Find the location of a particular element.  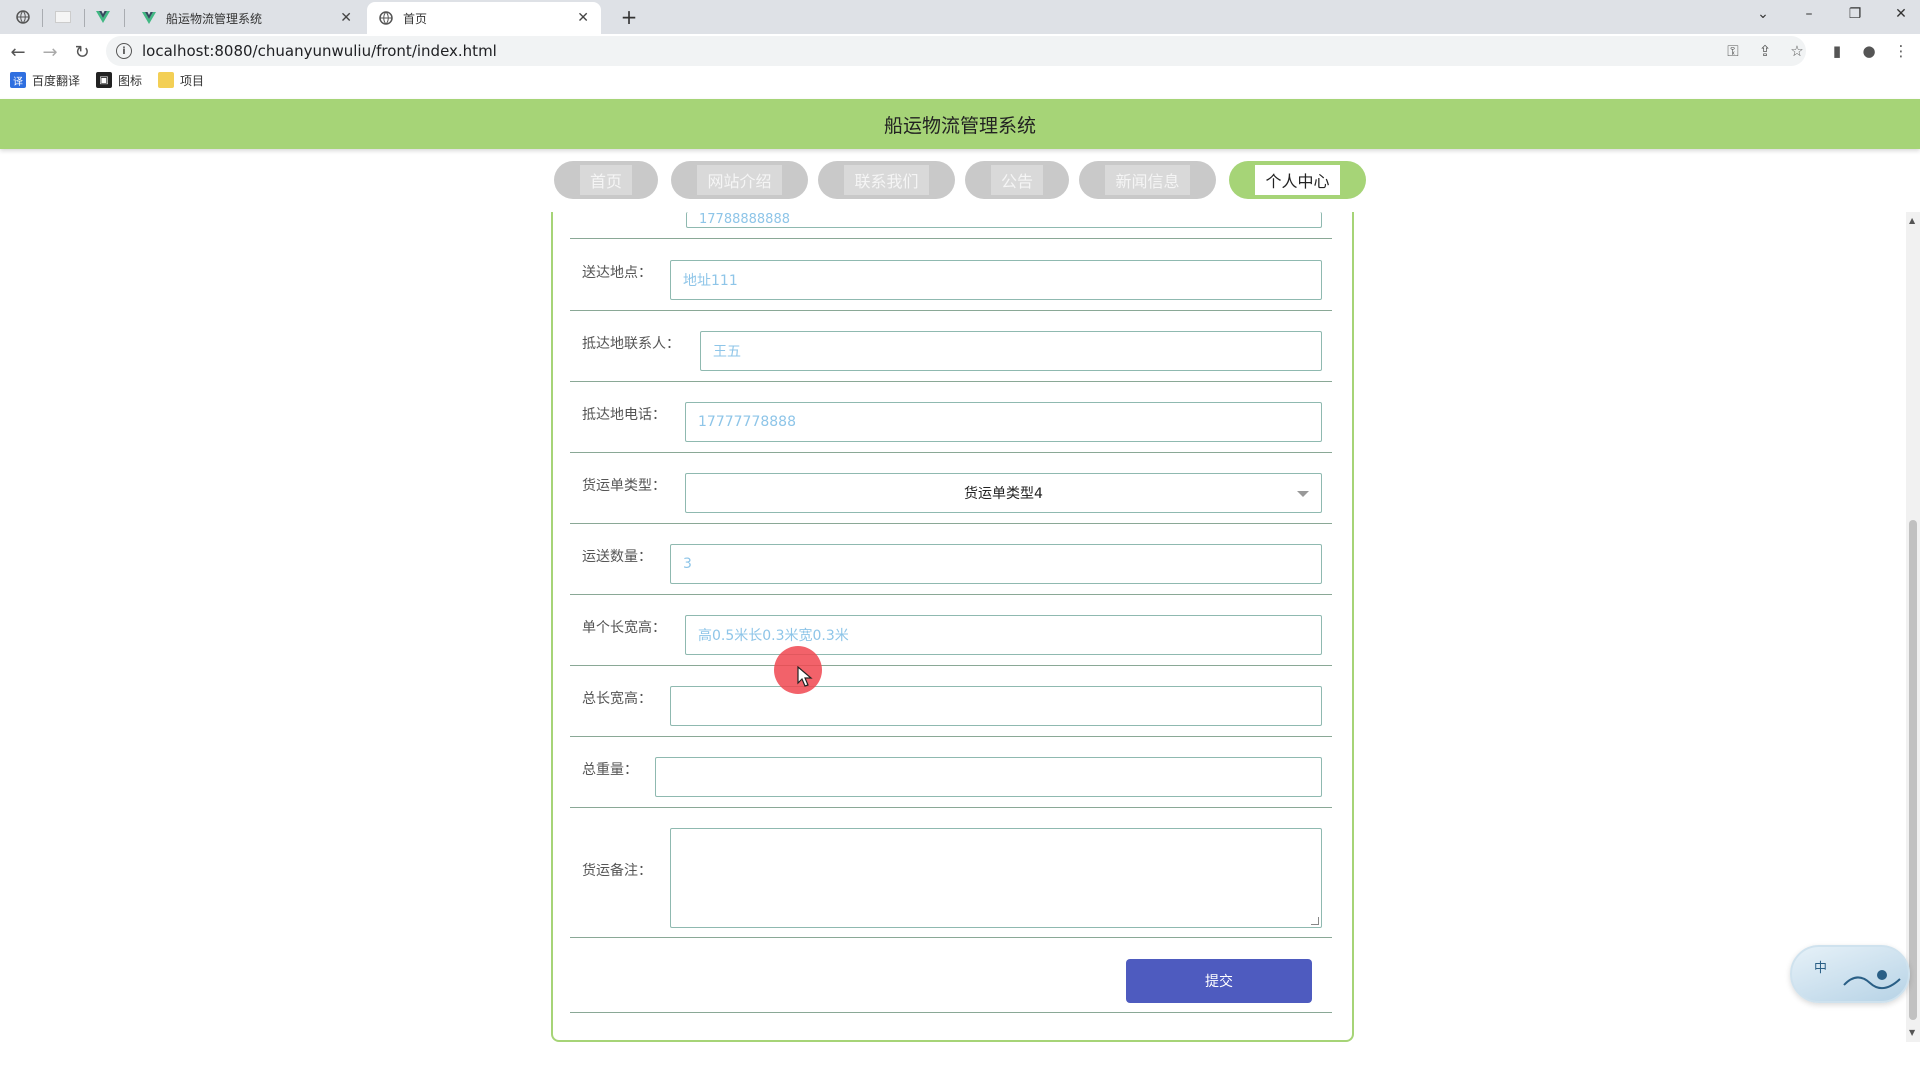

profile-icon: ● is located at coordinates (1869, 51).